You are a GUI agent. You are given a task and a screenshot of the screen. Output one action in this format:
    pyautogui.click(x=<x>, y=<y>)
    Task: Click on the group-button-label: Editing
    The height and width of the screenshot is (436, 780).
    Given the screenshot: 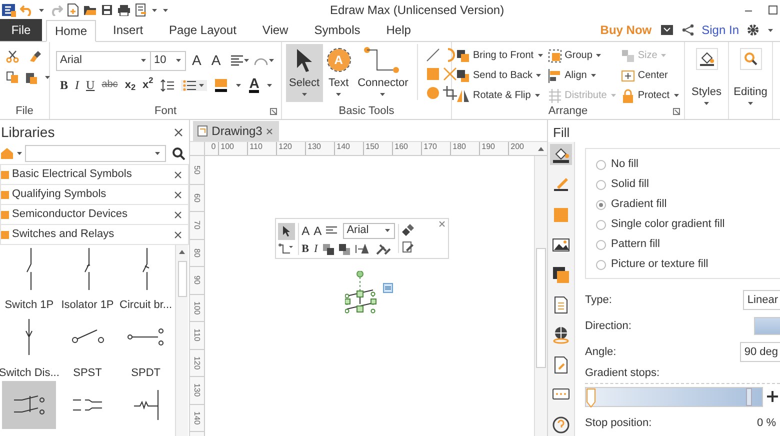 What is the action you would take?
    pyautogui.click(x=751, y=92)
    